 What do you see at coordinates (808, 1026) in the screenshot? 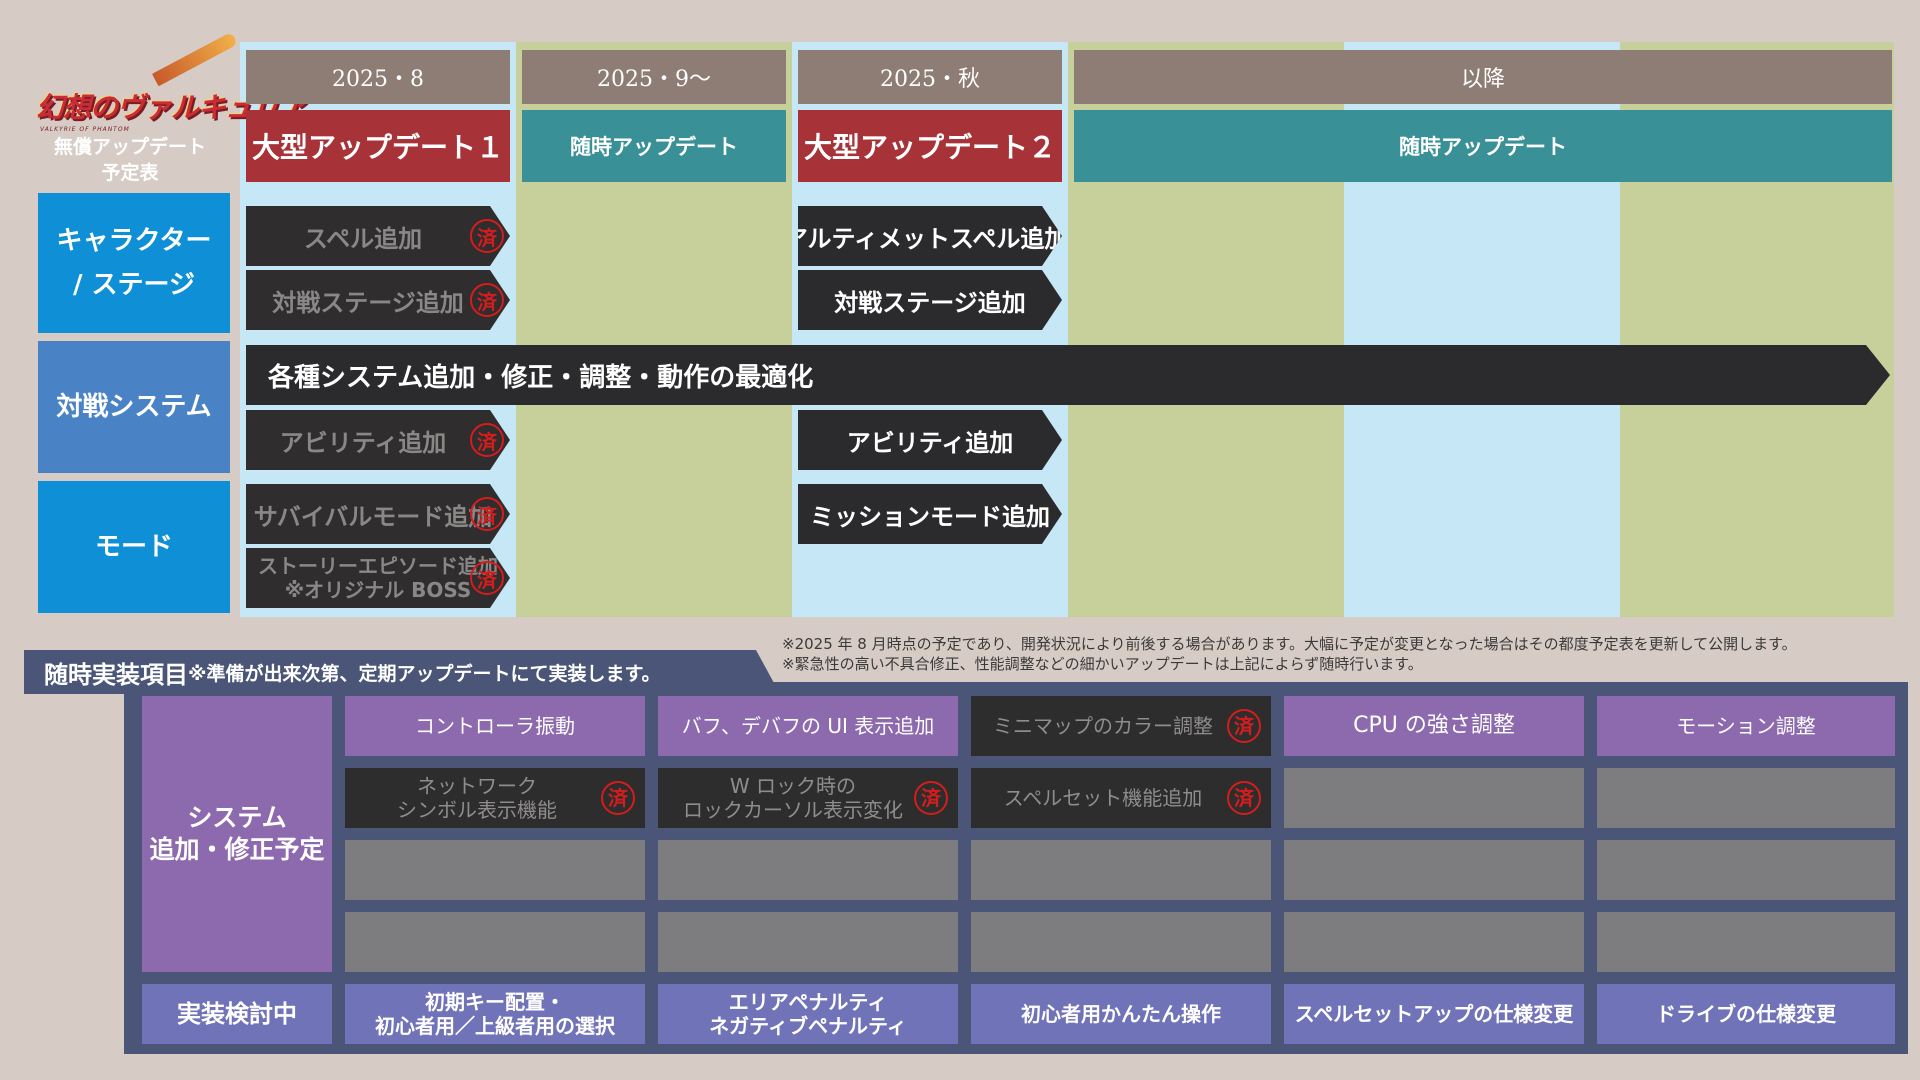
I see `cell-label-line2: ネガティブペナルティ` at bounding box center [808, 1026].